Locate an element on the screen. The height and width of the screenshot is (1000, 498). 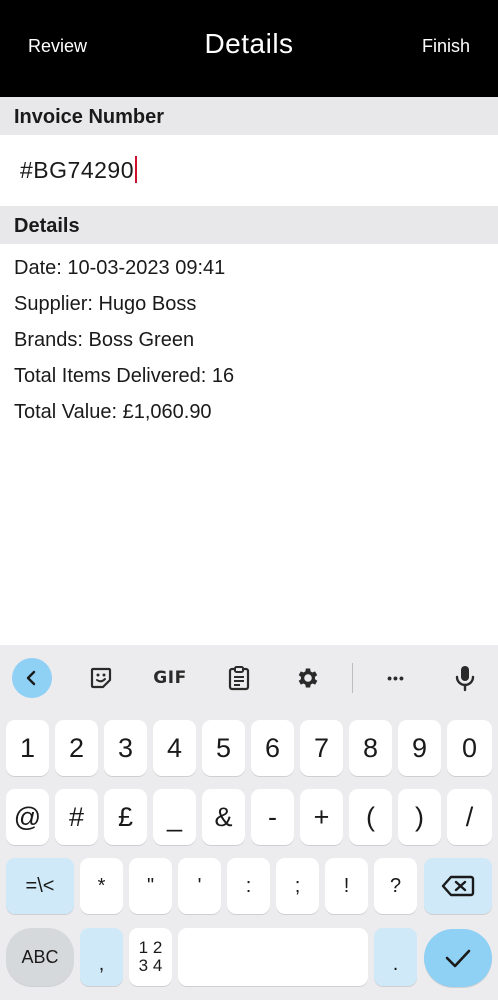
backspace-key is located at coordinates (458, 886).